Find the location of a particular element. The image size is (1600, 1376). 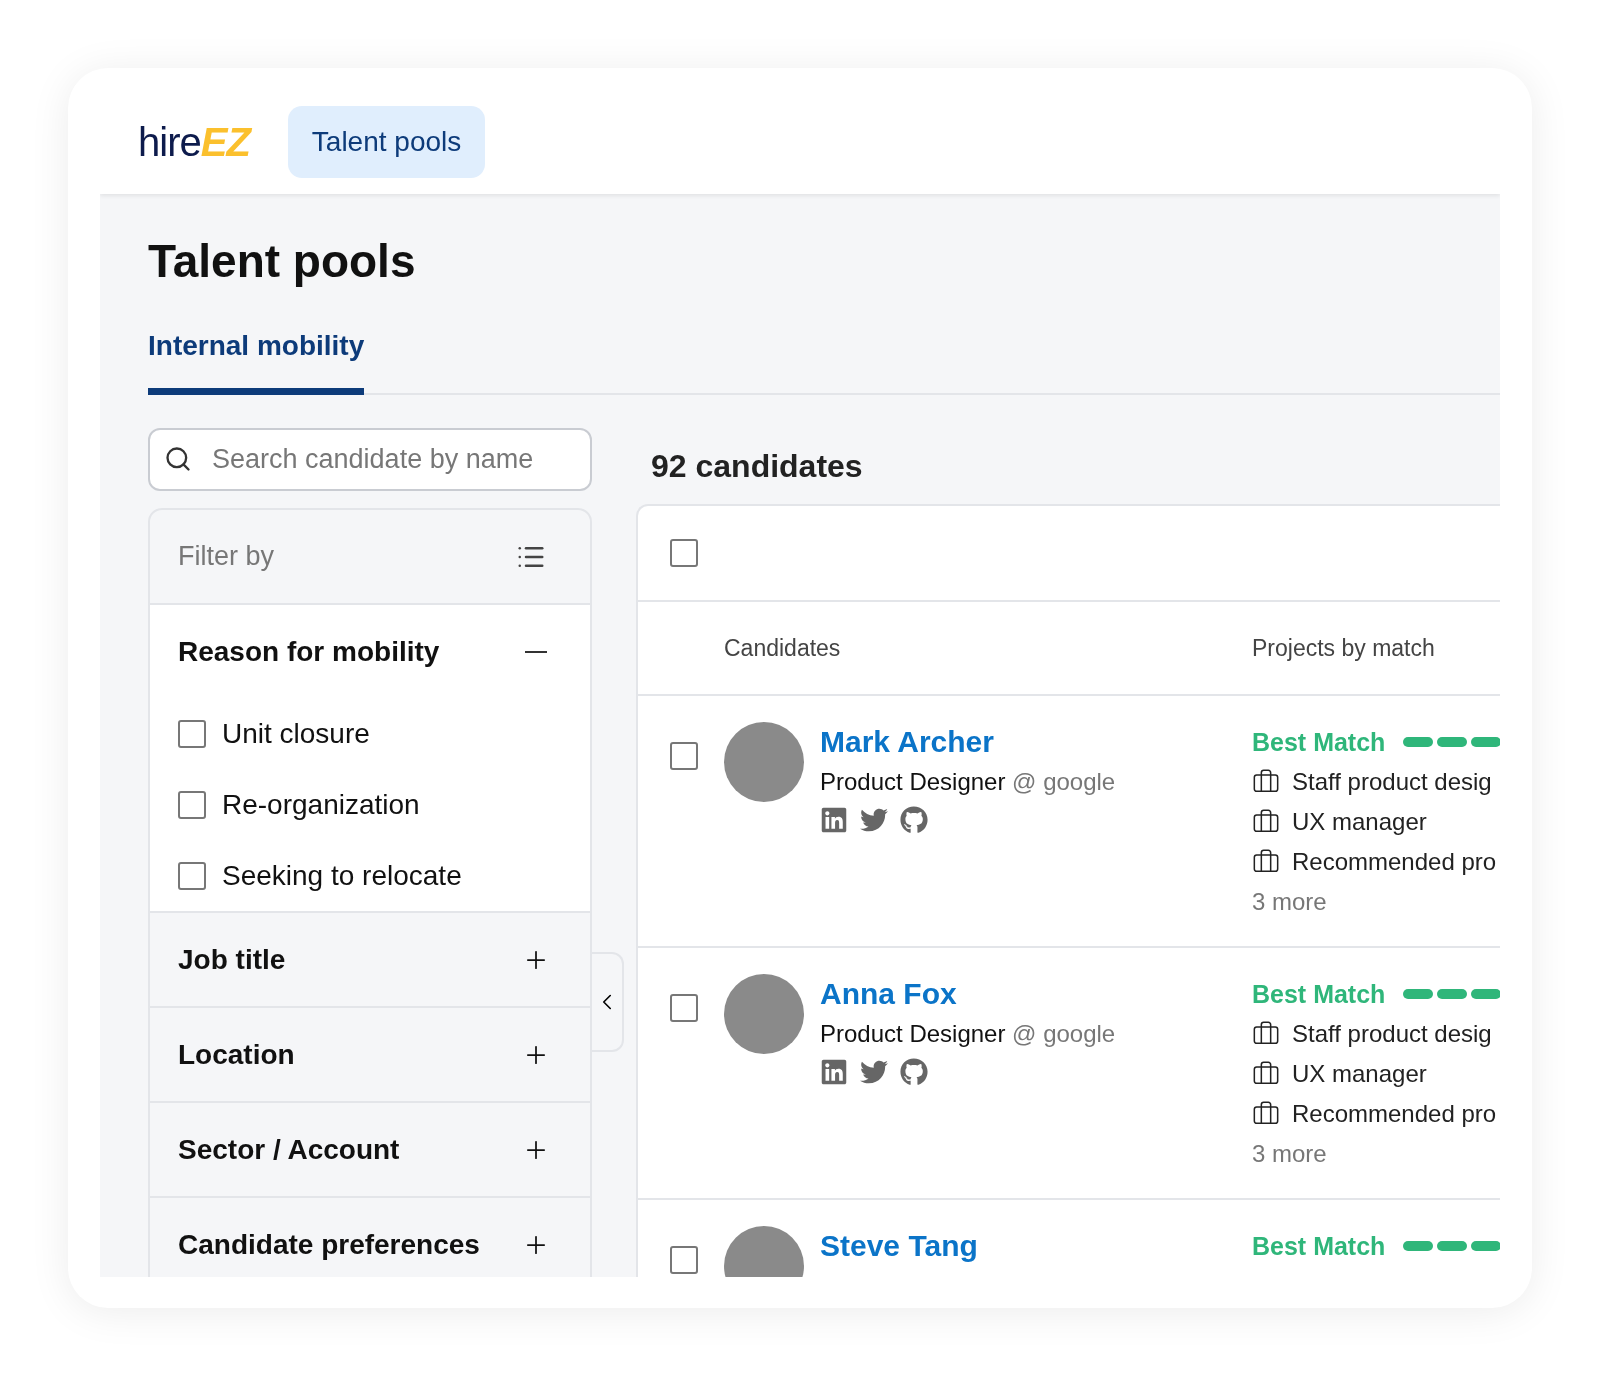

nav-button: Talent pools is located at coordinates (386, 142).